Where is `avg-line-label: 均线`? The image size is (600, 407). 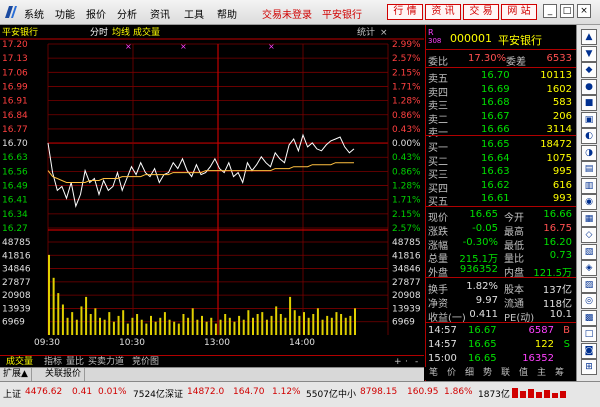
avg-line-label: 均线 is located at coordinates (121, 32).